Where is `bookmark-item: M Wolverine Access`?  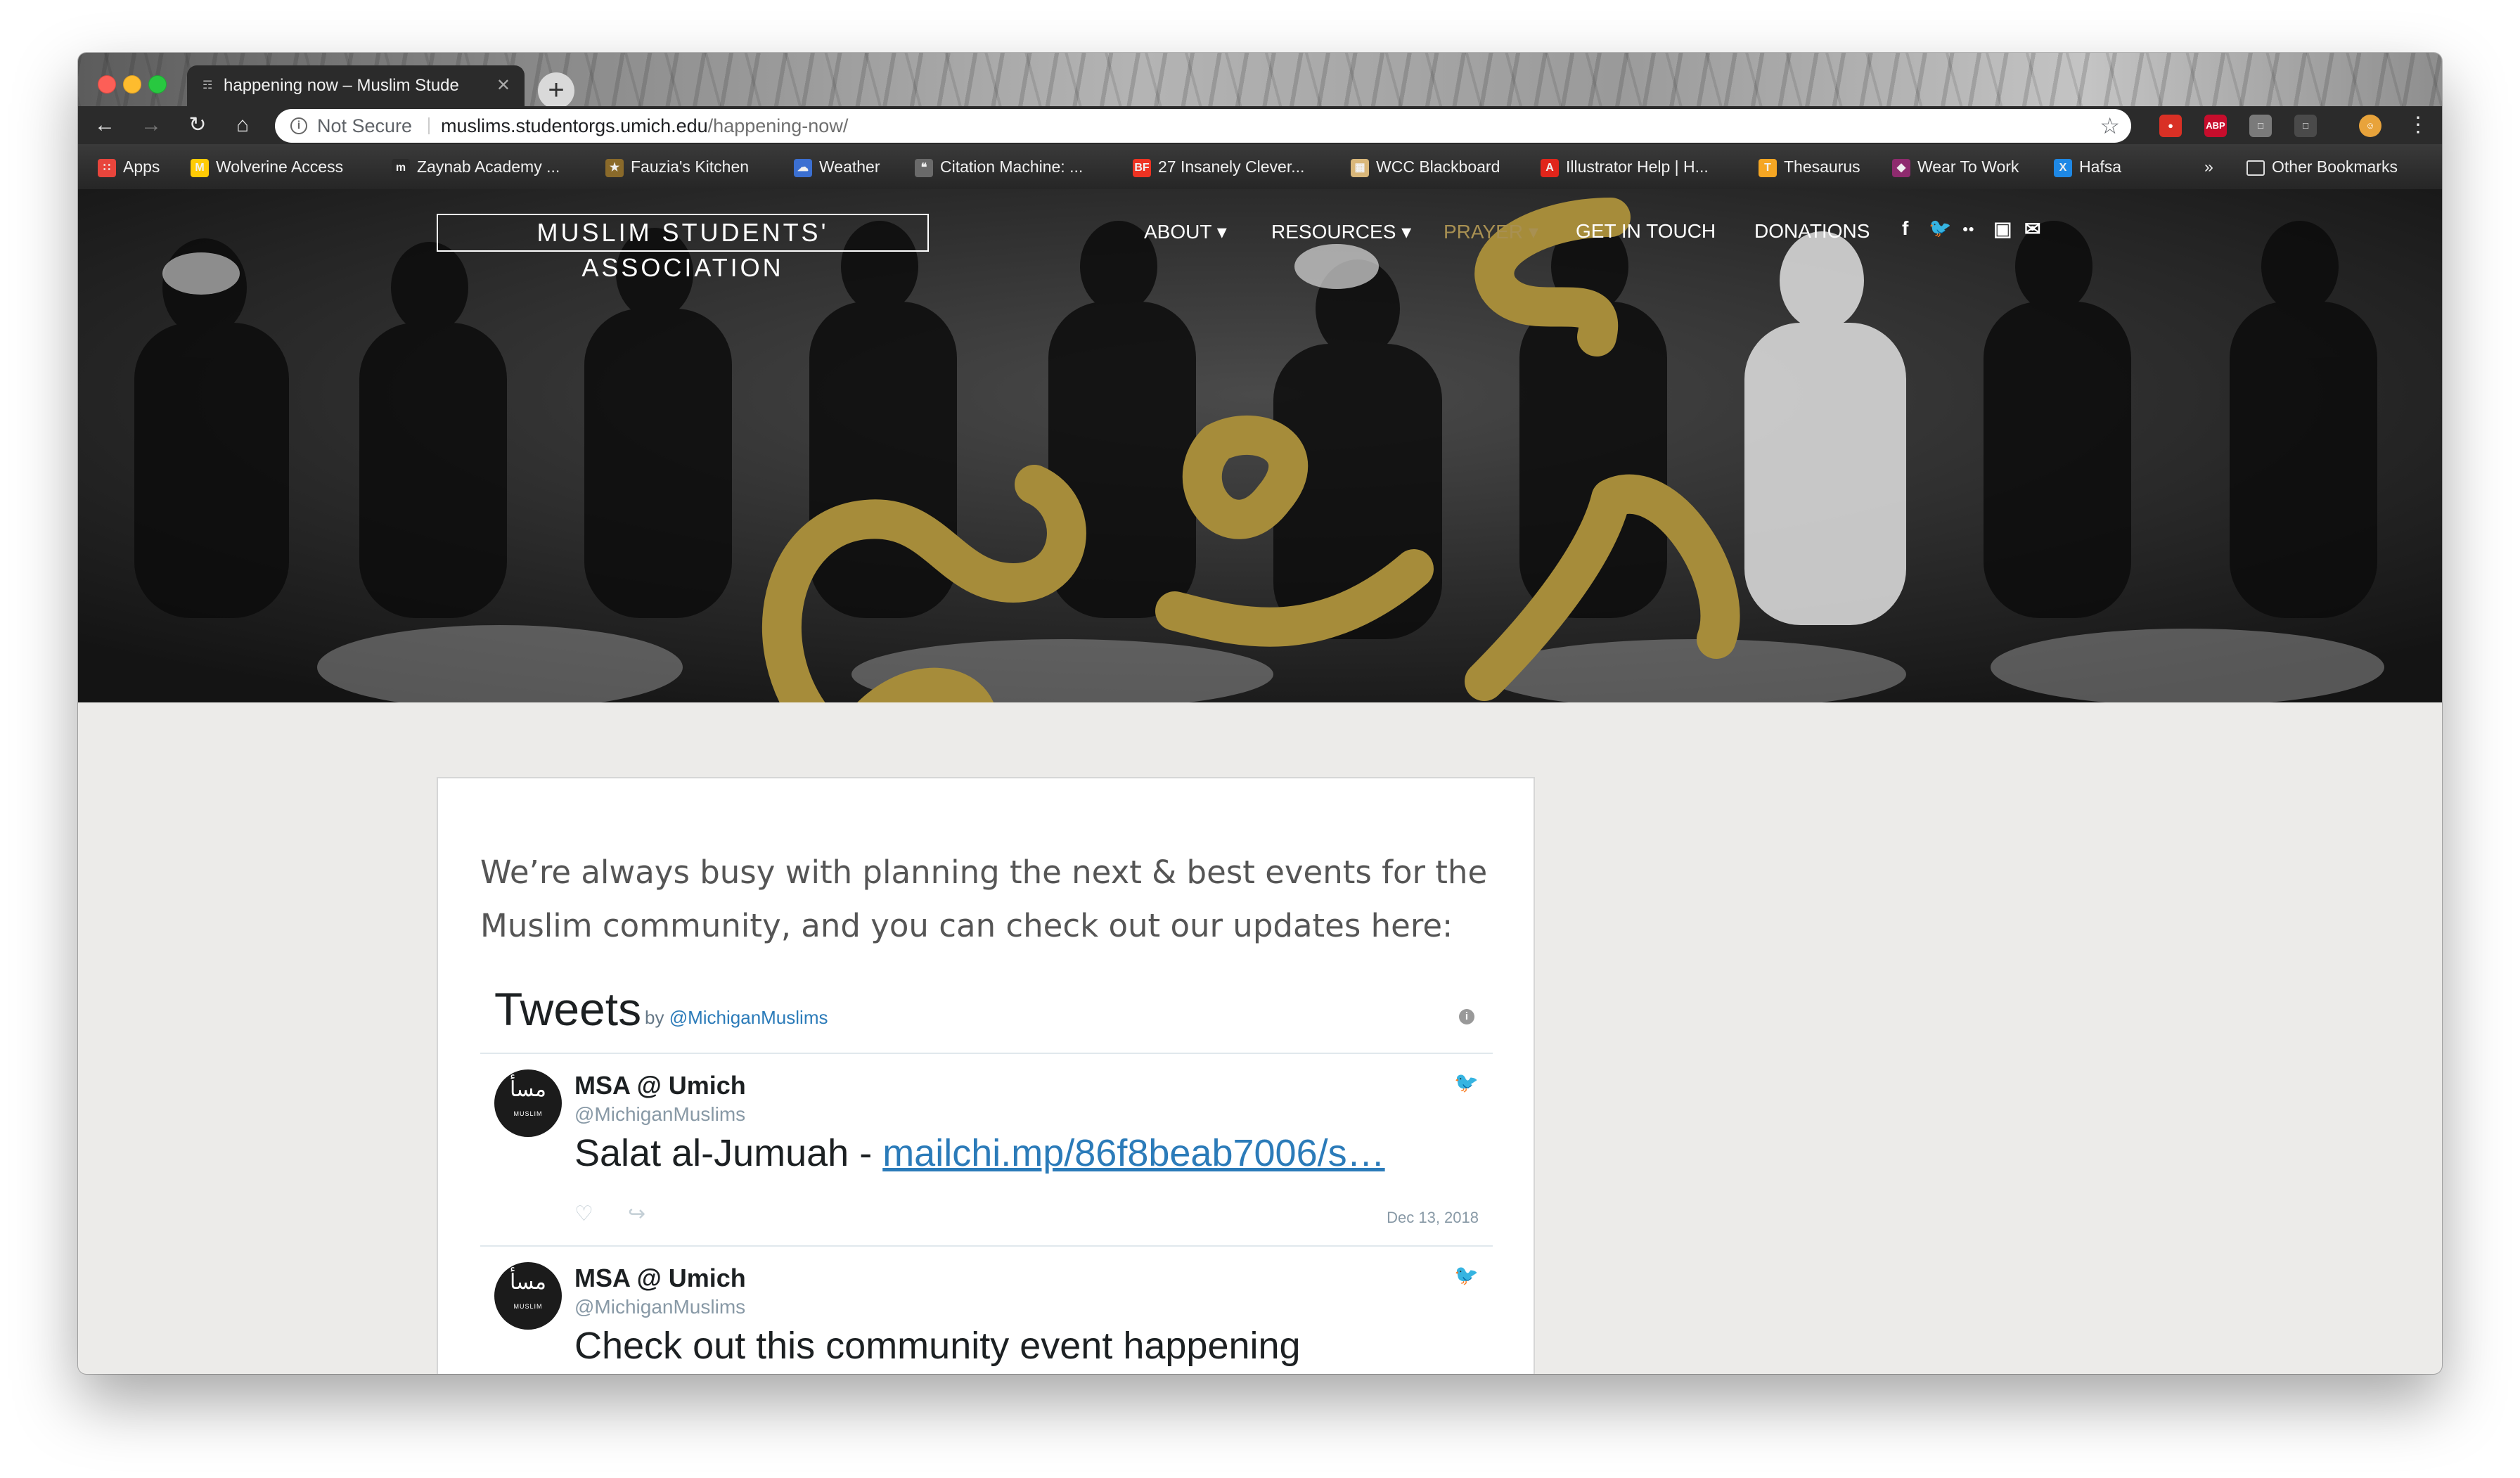
bookmark-item: M Wolverine Access is located at coordinates (267, 166).